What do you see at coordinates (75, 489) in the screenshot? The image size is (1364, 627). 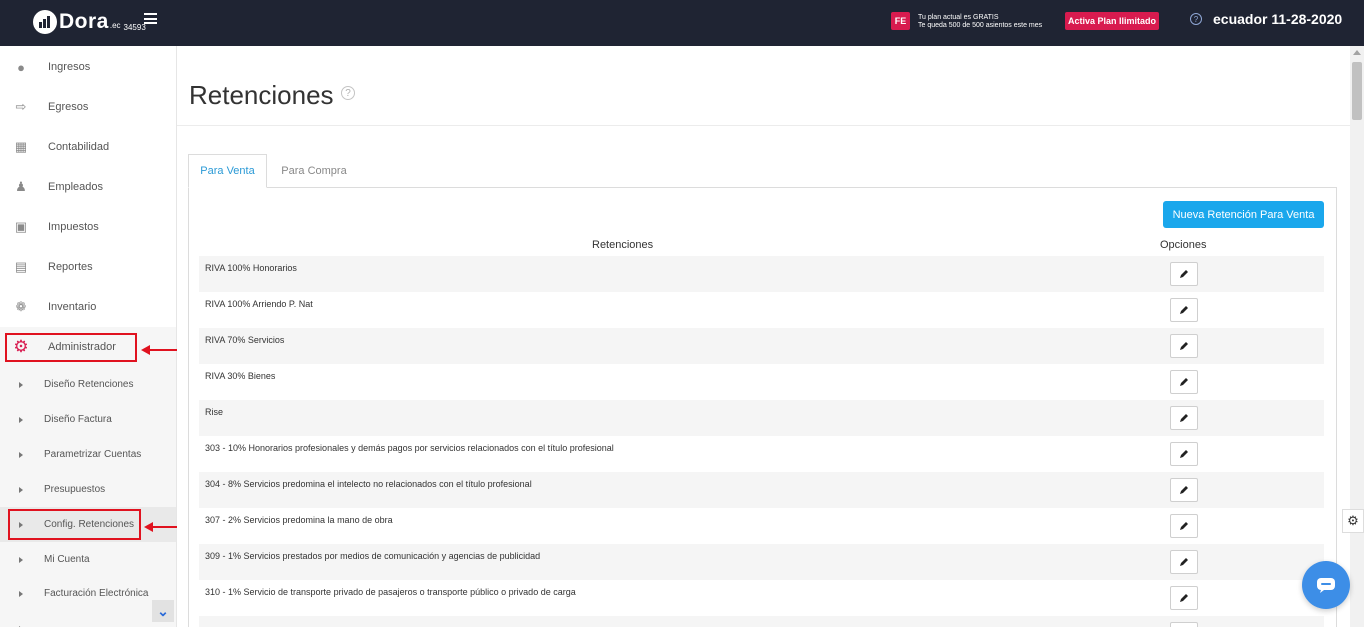 I see `subitem-label: Presupuestos` at bounding box center [75, 489].